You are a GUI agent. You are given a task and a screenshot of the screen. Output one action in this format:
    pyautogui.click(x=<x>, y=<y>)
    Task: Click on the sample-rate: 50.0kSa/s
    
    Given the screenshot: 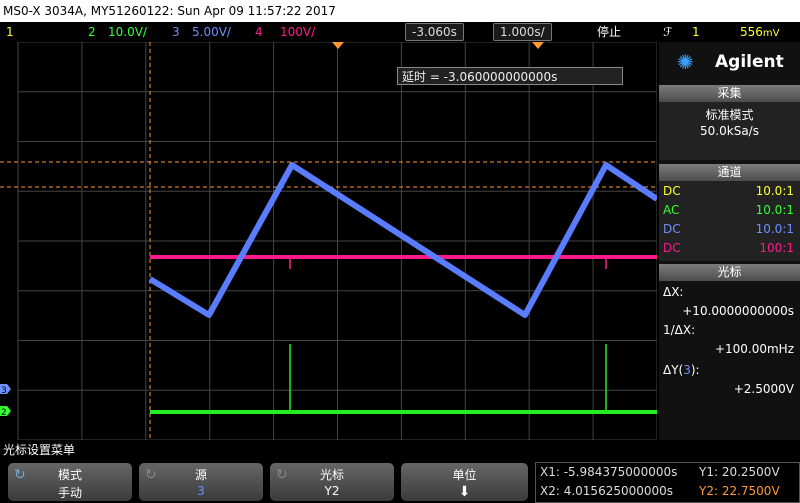 What is the action you would take?
    pyautogui.click(x=729, y=131)
    